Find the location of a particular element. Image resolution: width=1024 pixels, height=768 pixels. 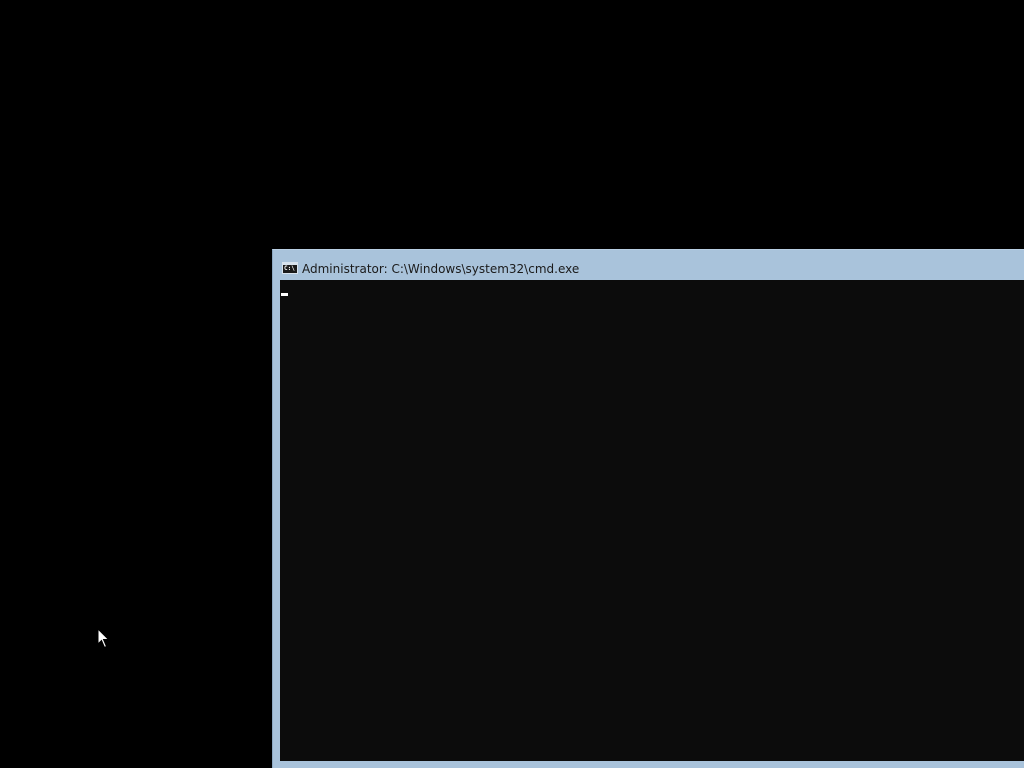

arrow-cursor-icon is located at coordinates (103, 638).